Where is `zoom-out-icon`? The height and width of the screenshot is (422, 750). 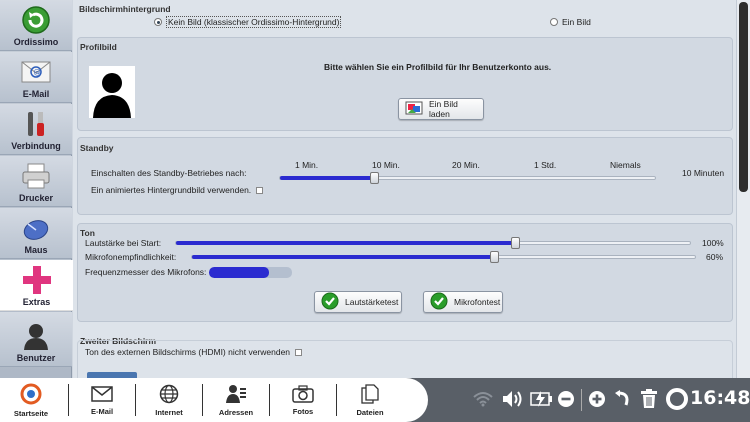
zoom-out-icon is located at coordinates (566, 400).